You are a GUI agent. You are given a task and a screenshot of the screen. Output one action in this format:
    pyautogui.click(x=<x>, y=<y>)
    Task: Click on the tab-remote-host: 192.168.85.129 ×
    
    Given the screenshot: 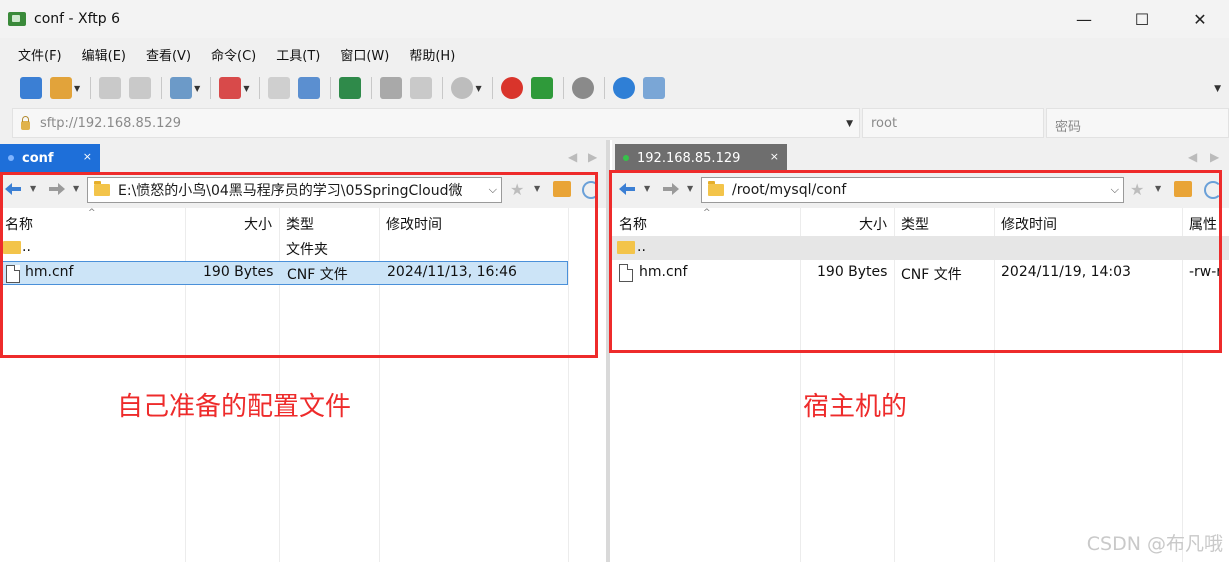 What is the action you would take?
    pyautogui.click(x=701, y=158)
    